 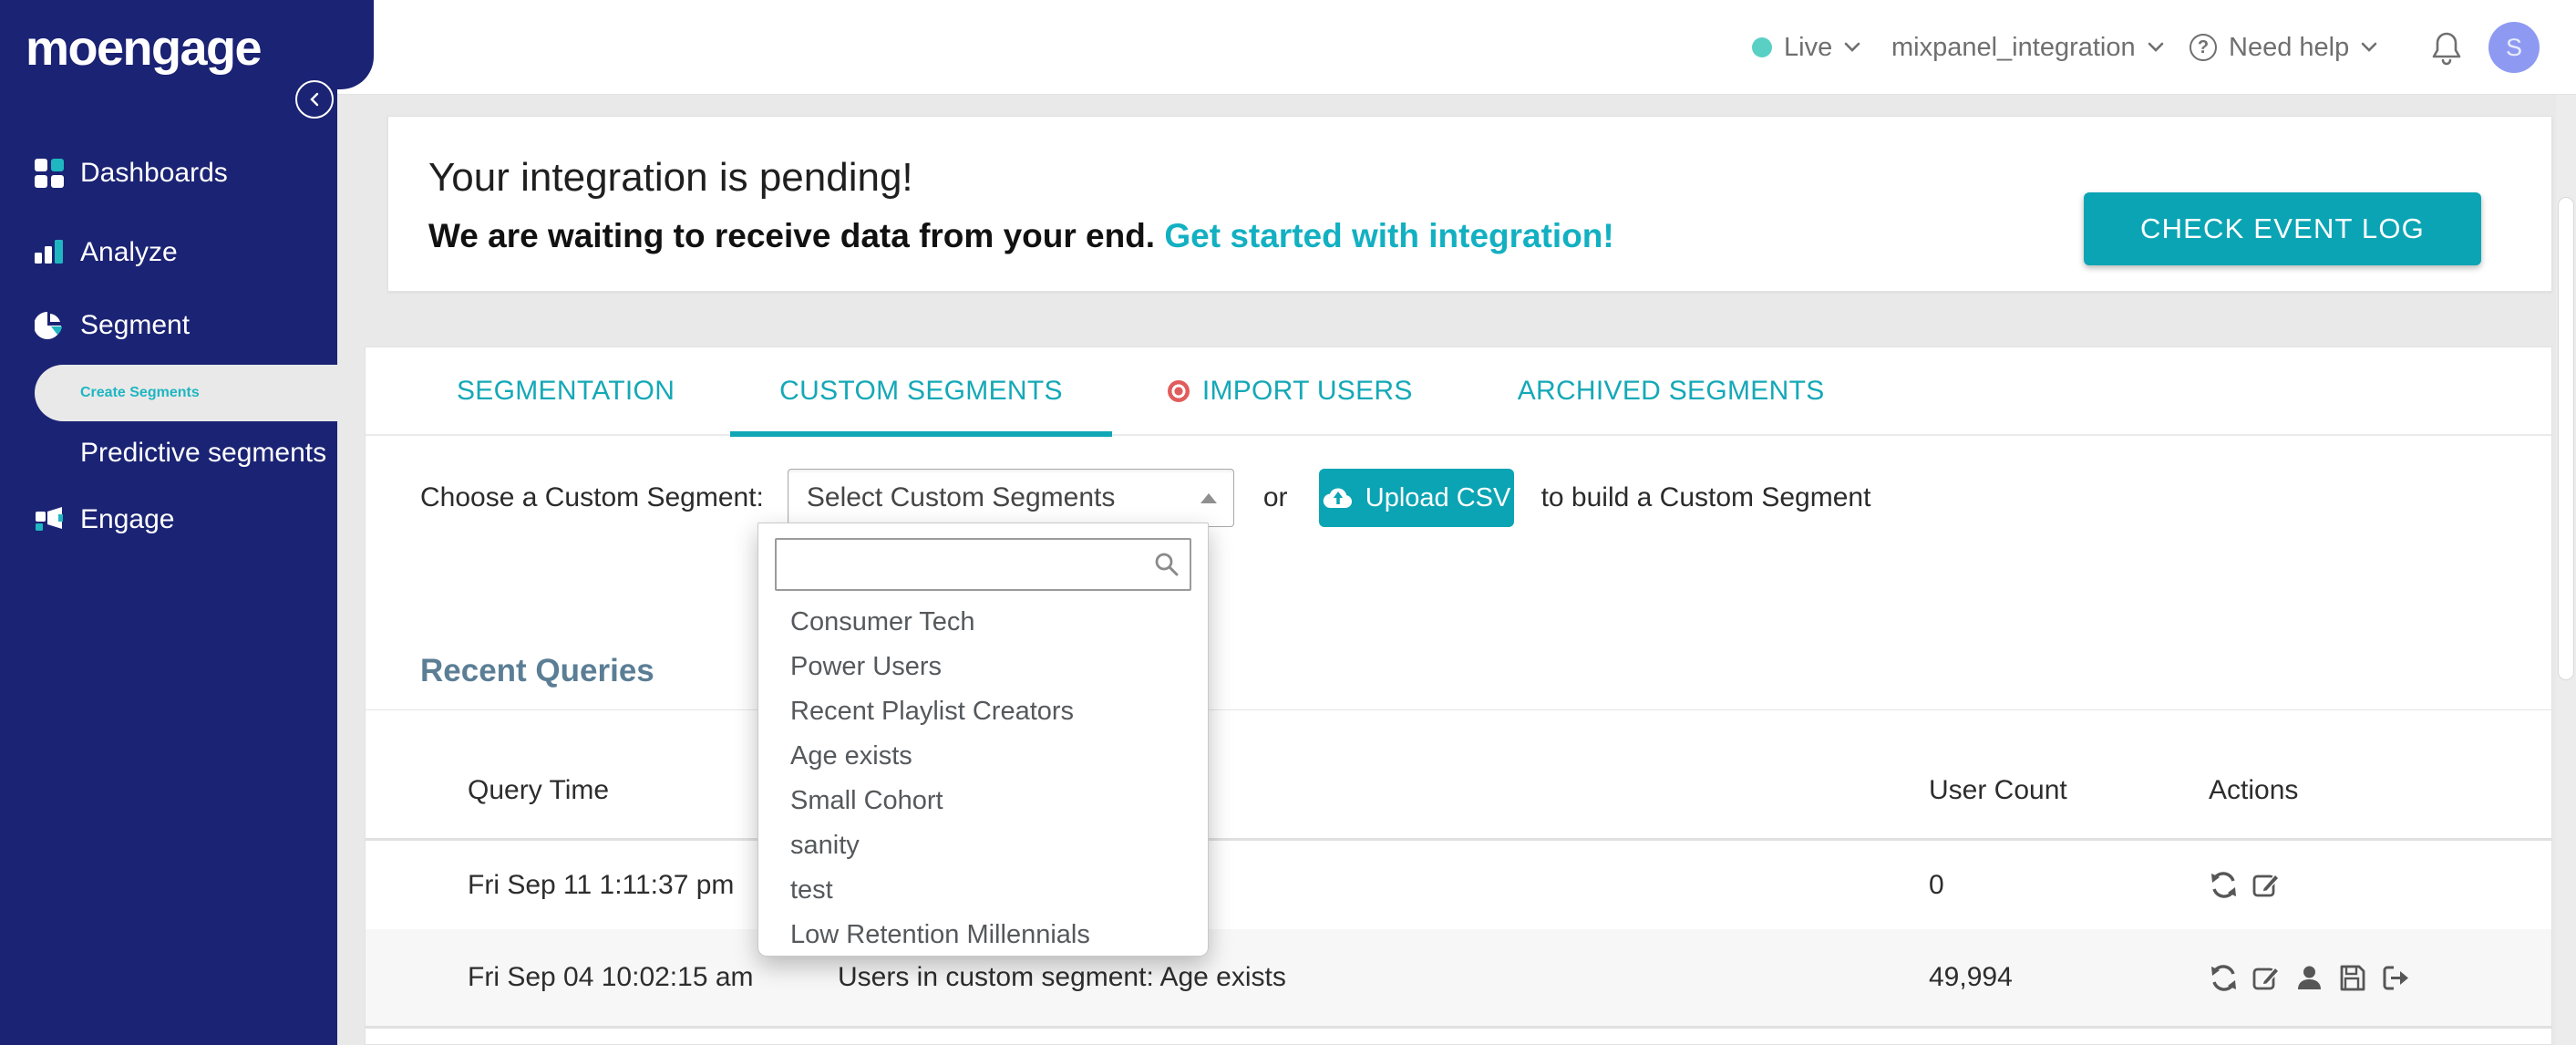 What do you see at coordinates (1936, 884) in the screenshot?
I see `user-count-value: 0` at bounding box center [1936, 884].